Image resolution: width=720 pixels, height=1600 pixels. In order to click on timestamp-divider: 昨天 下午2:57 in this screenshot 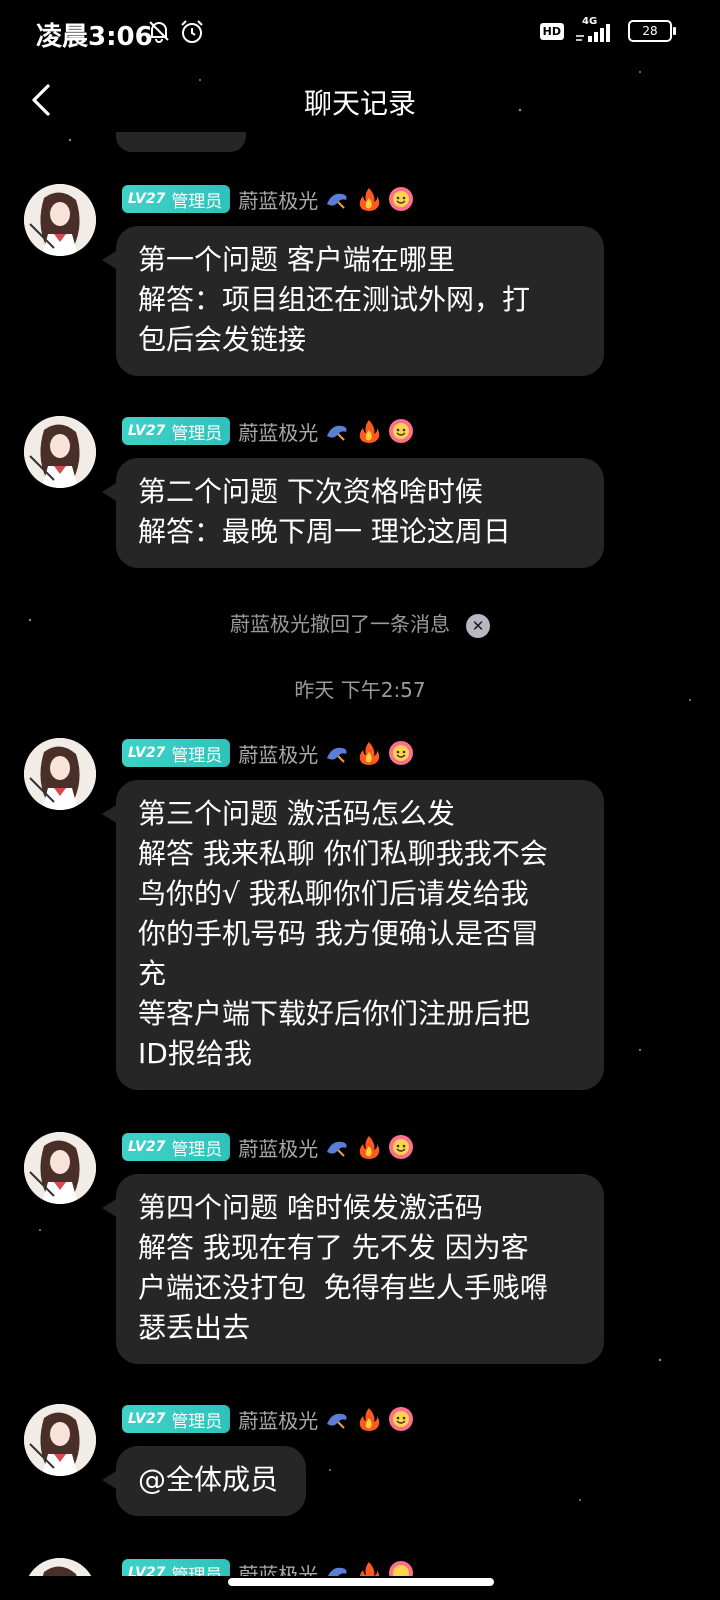, I will do `click(360, 690)`.